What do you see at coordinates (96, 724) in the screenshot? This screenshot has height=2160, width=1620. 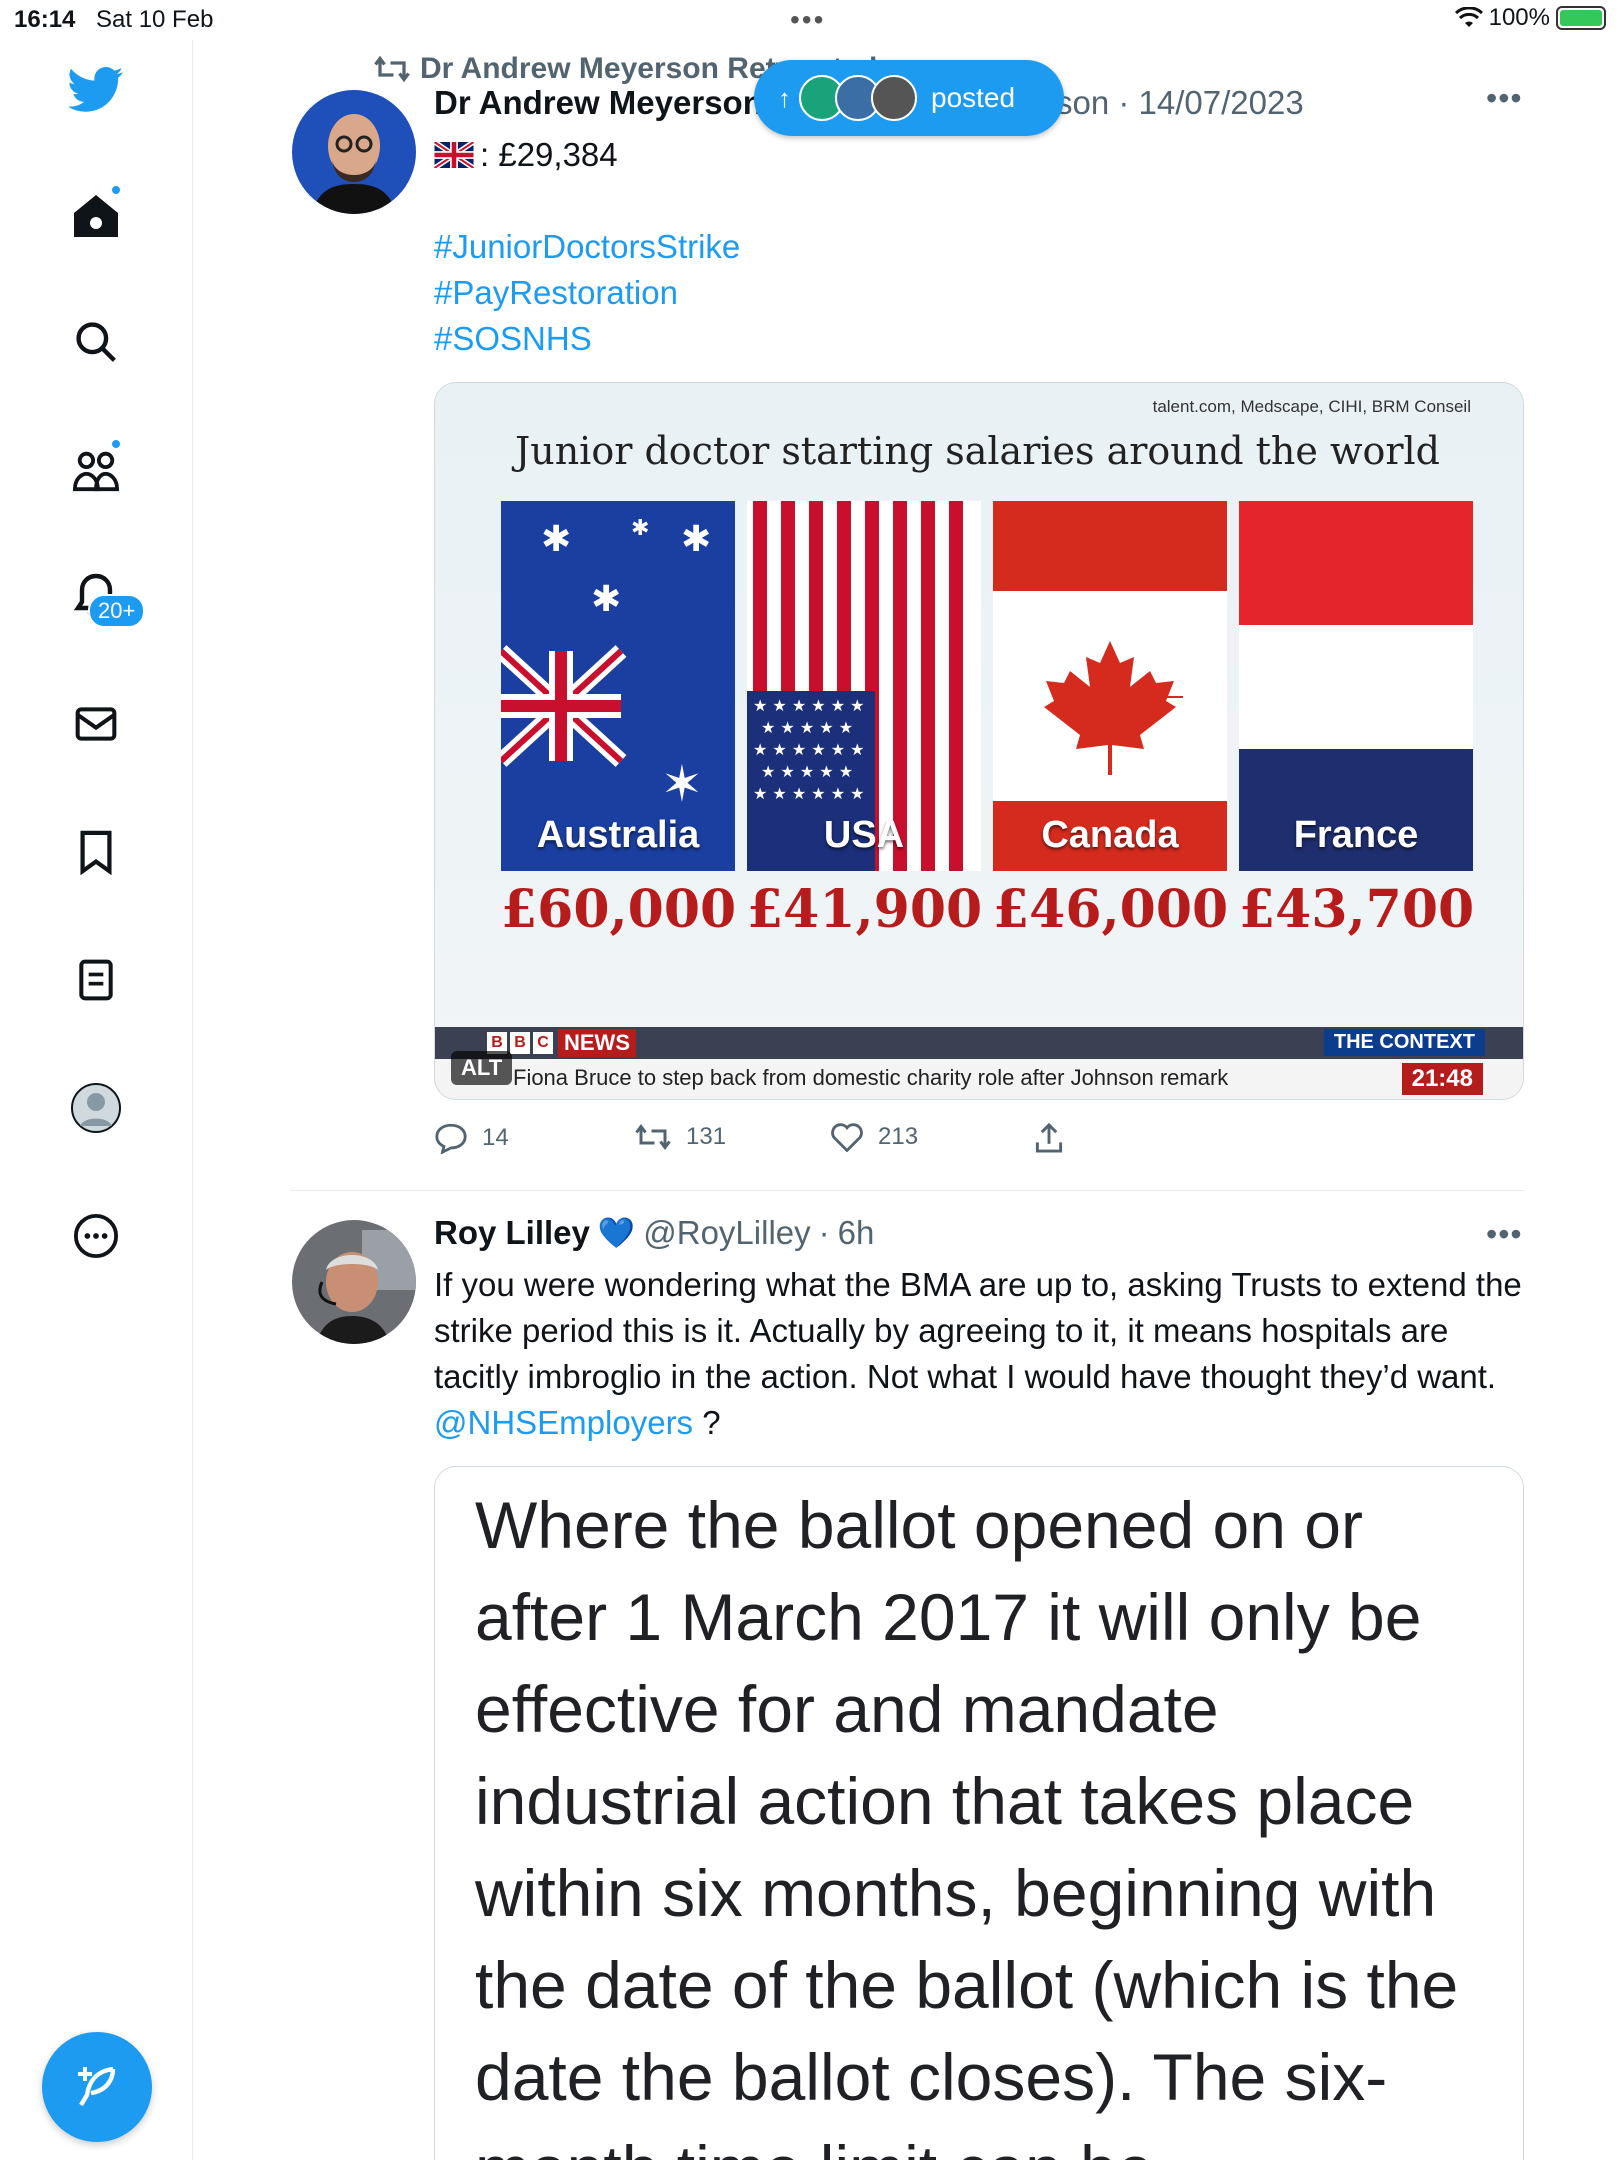 I see `messages-icon` at bounding box center [96, 724].